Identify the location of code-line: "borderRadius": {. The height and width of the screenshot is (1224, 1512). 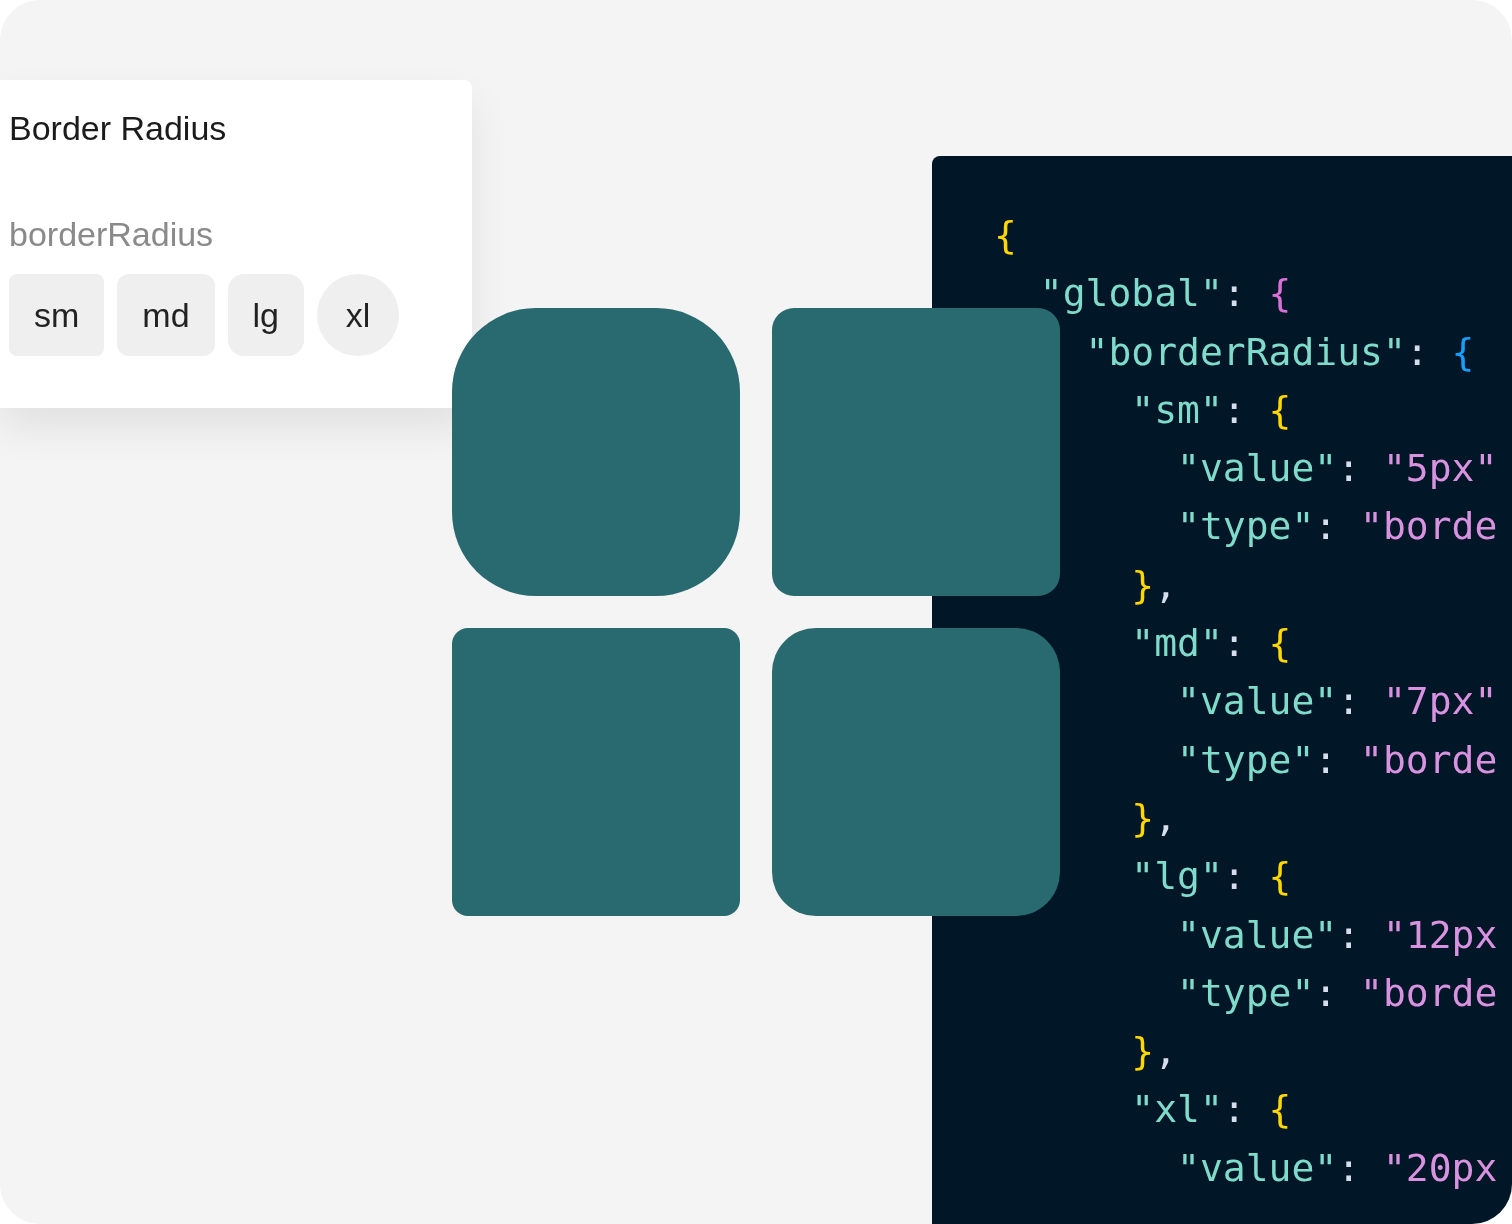
(1280, 352).